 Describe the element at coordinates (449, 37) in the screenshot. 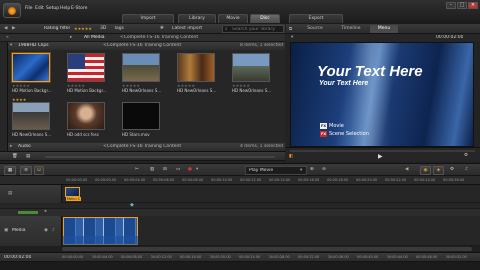

I see `preview-timecode: 00:00:02:00` at that location.